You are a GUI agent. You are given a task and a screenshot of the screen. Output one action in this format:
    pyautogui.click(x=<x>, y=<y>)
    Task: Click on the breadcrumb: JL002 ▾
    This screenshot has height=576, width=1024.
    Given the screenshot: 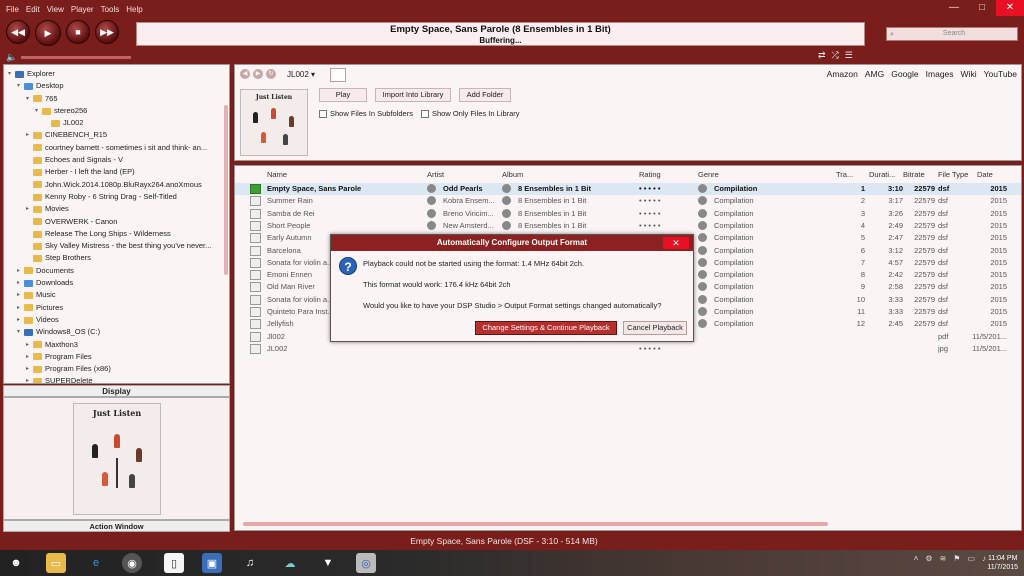 What is the action you would take?
    pyautogui.click(x=301, y=74)
    